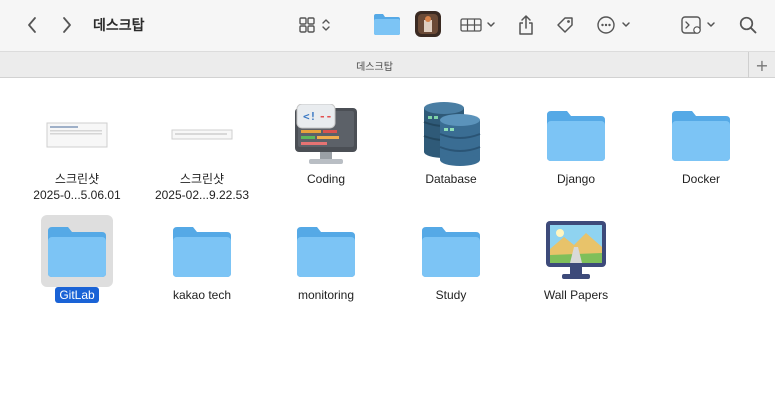  I want to click on file-item-database: Database, so click(451, 143).